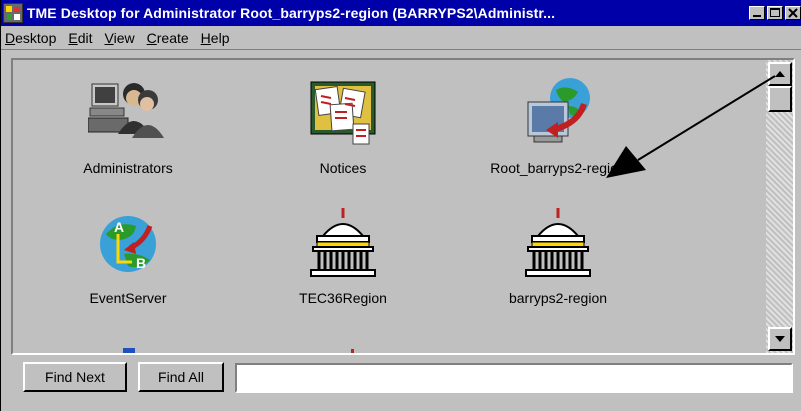 This screenshot has width=801, height=411. Describe the element at coordinates (181, 377) in the screenshot. I see `find-all-button: Find All` at that location.